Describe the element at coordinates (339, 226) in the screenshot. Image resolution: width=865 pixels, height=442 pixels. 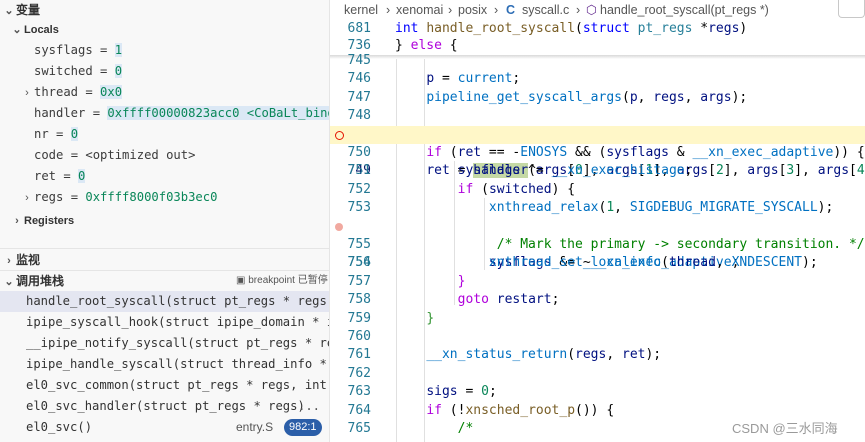
I see `breakpoint-hint-icon` at that location.